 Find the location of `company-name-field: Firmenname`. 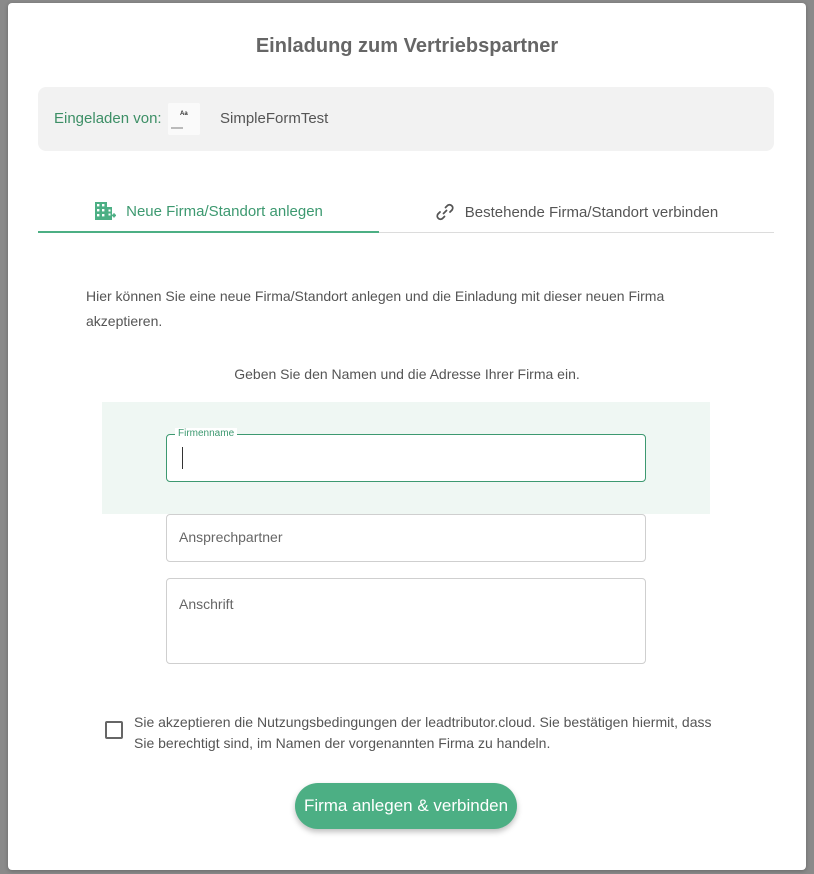

company-name-field: Firmenname is located at coordinates (406, 455).